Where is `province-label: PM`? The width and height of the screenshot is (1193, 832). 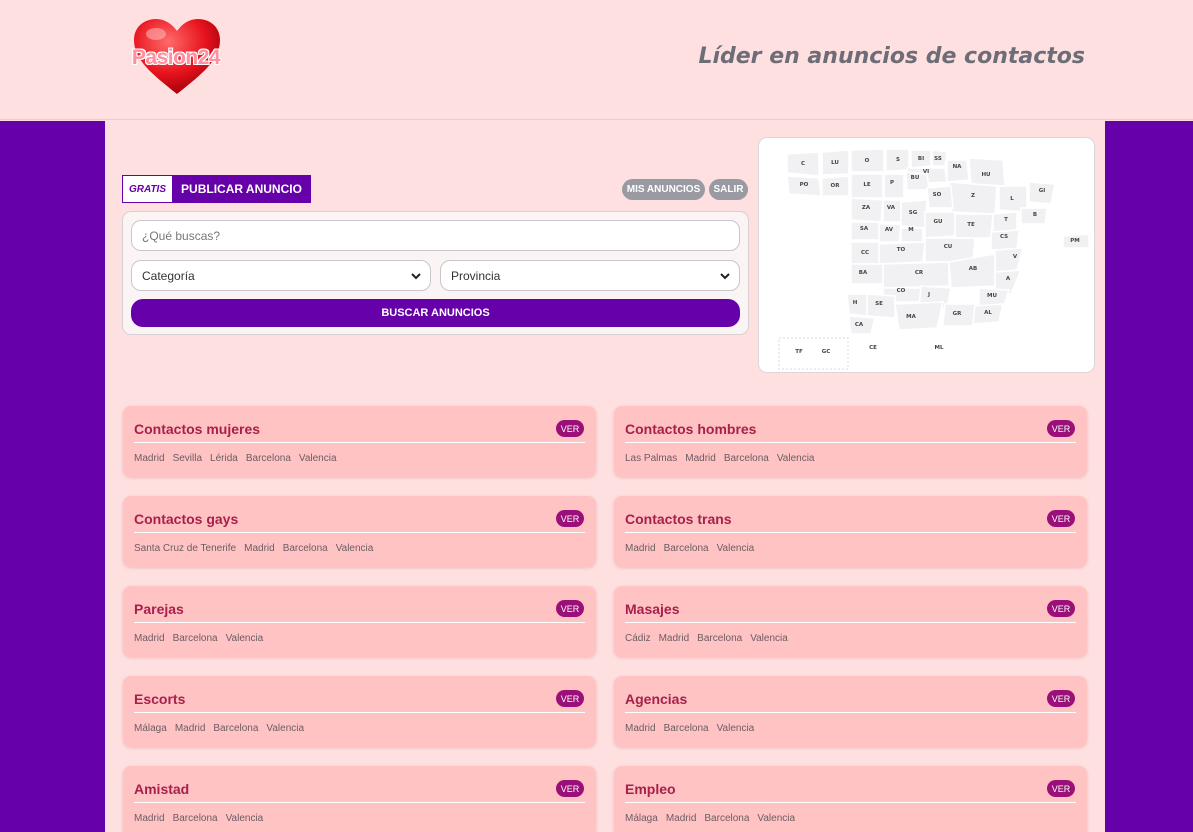
province-label: PM is located at coordinates (1075, 241).